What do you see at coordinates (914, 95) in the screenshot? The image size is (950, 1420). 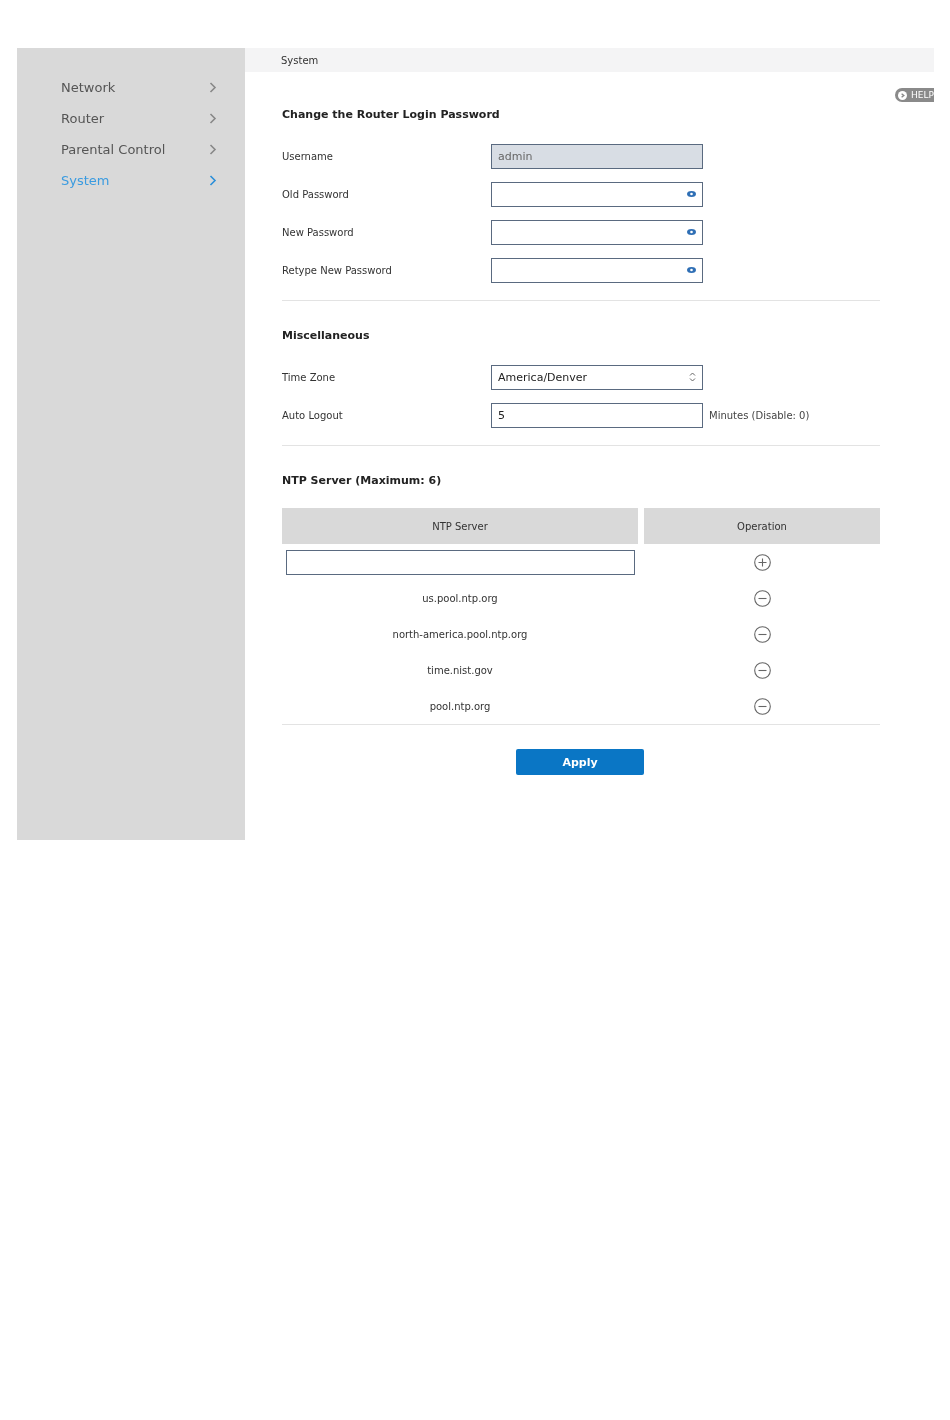 I see `help-button: HELP` at bounding box center [914, 95].